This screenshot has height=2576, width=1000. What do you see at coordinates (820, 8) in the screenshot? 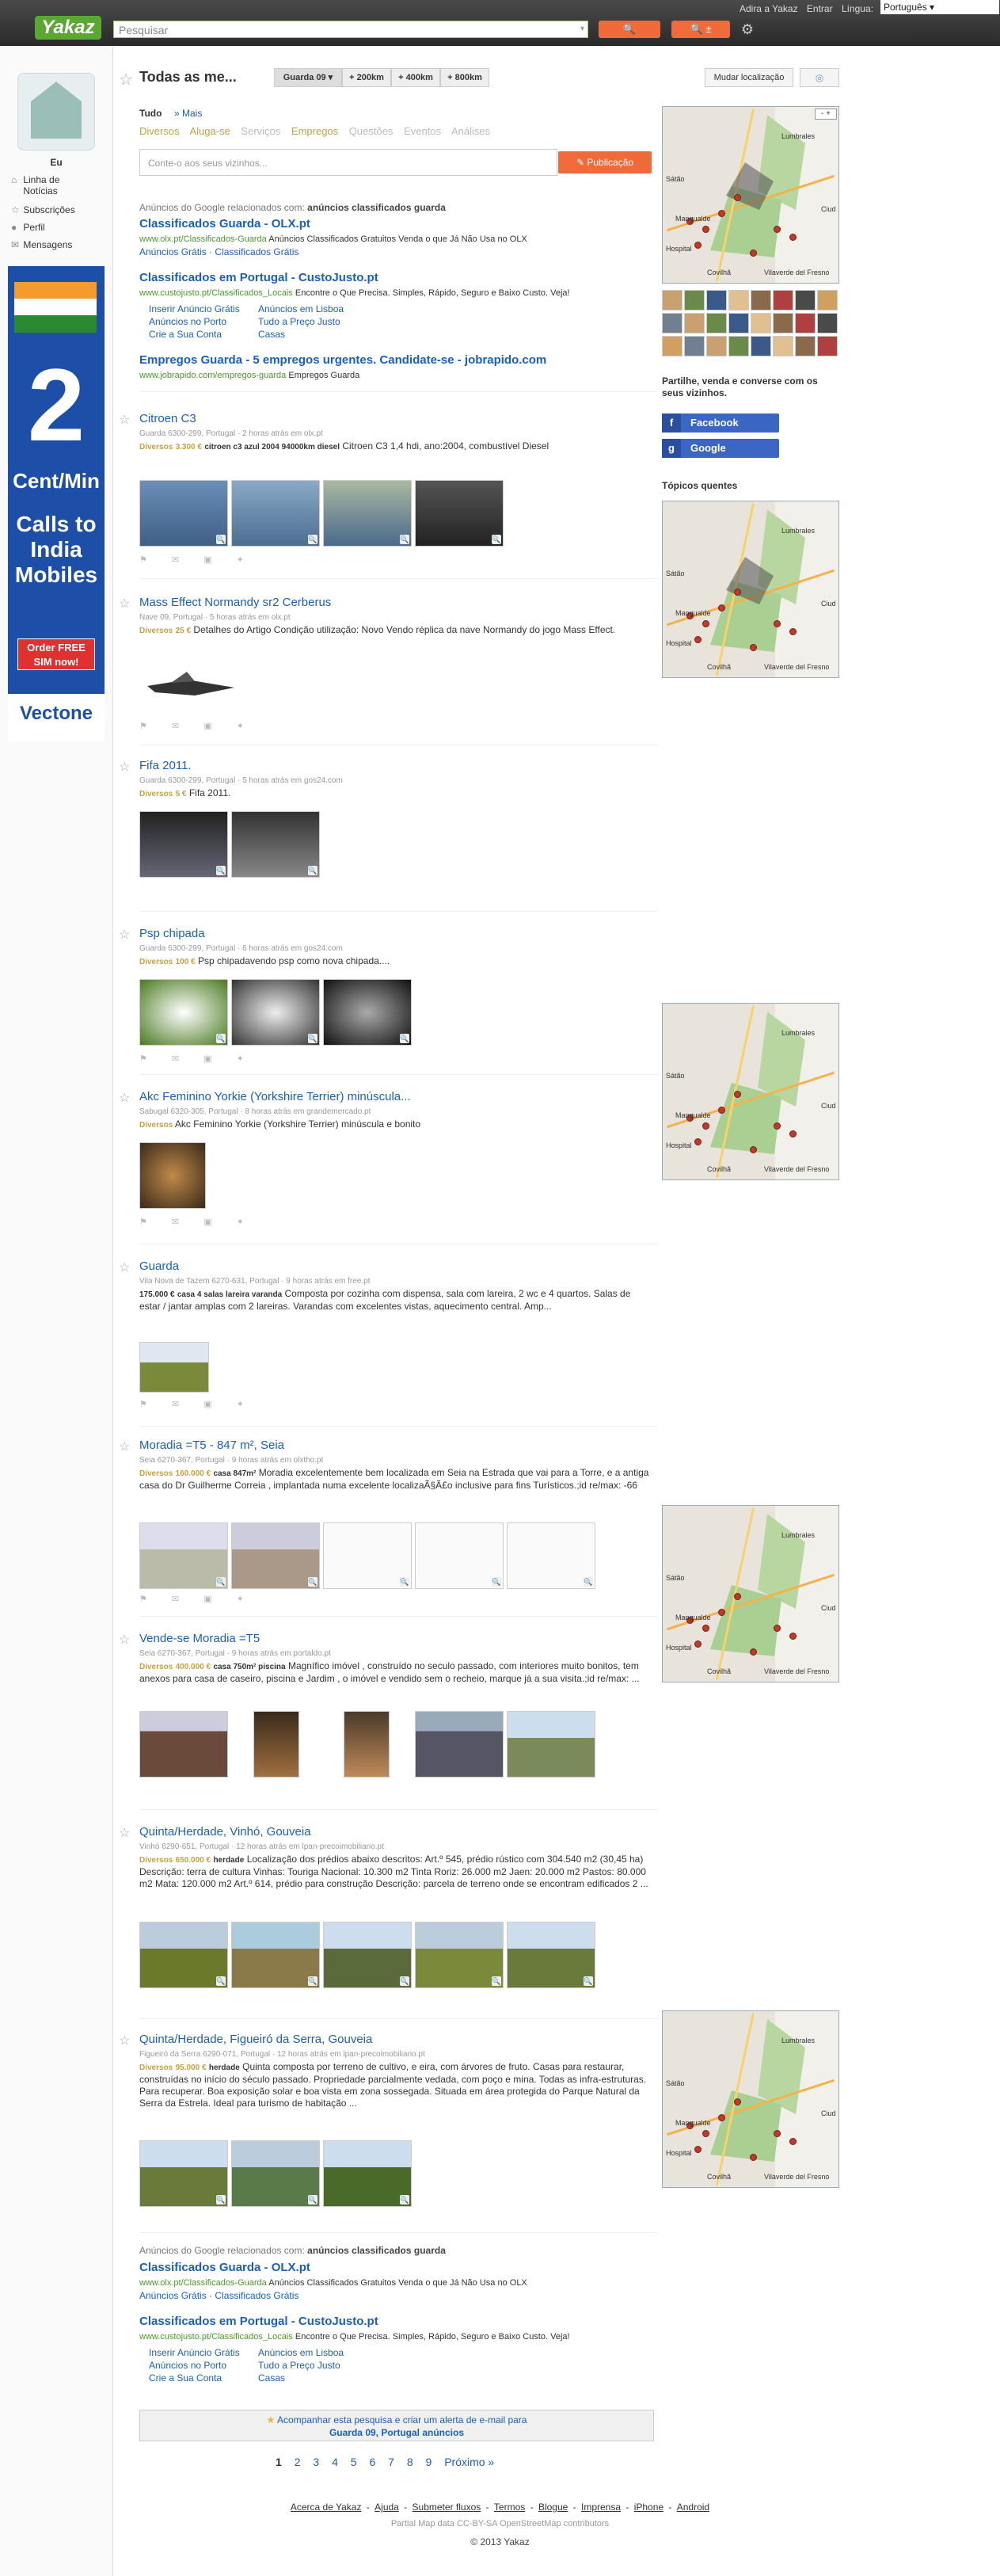
I see `login-link: Entrar` at bounding box center [820, 8].